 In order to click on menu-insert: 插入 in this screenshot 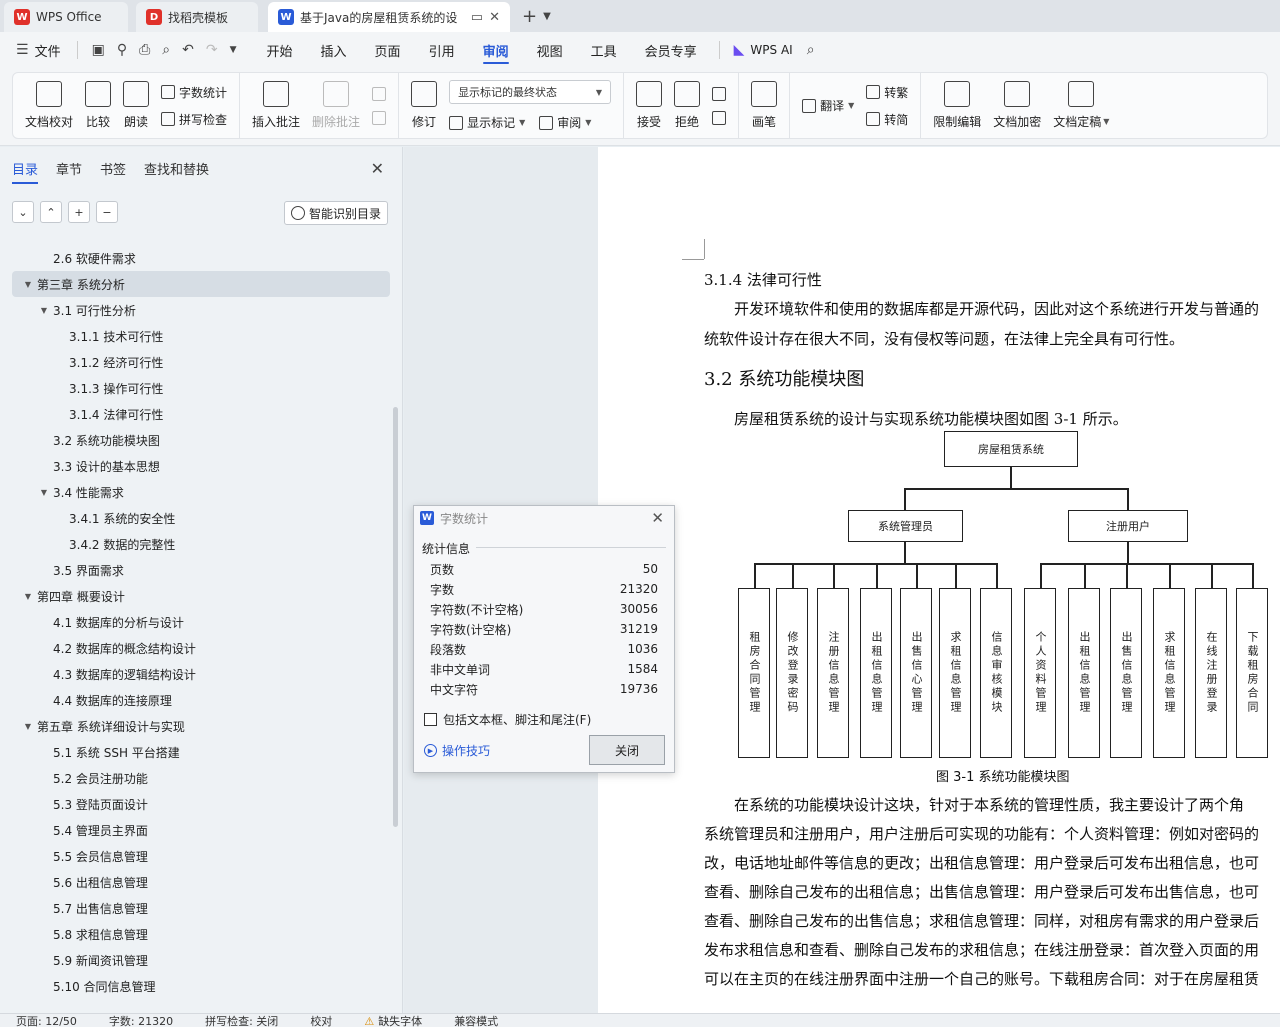, I will do `click(334, 50)`.